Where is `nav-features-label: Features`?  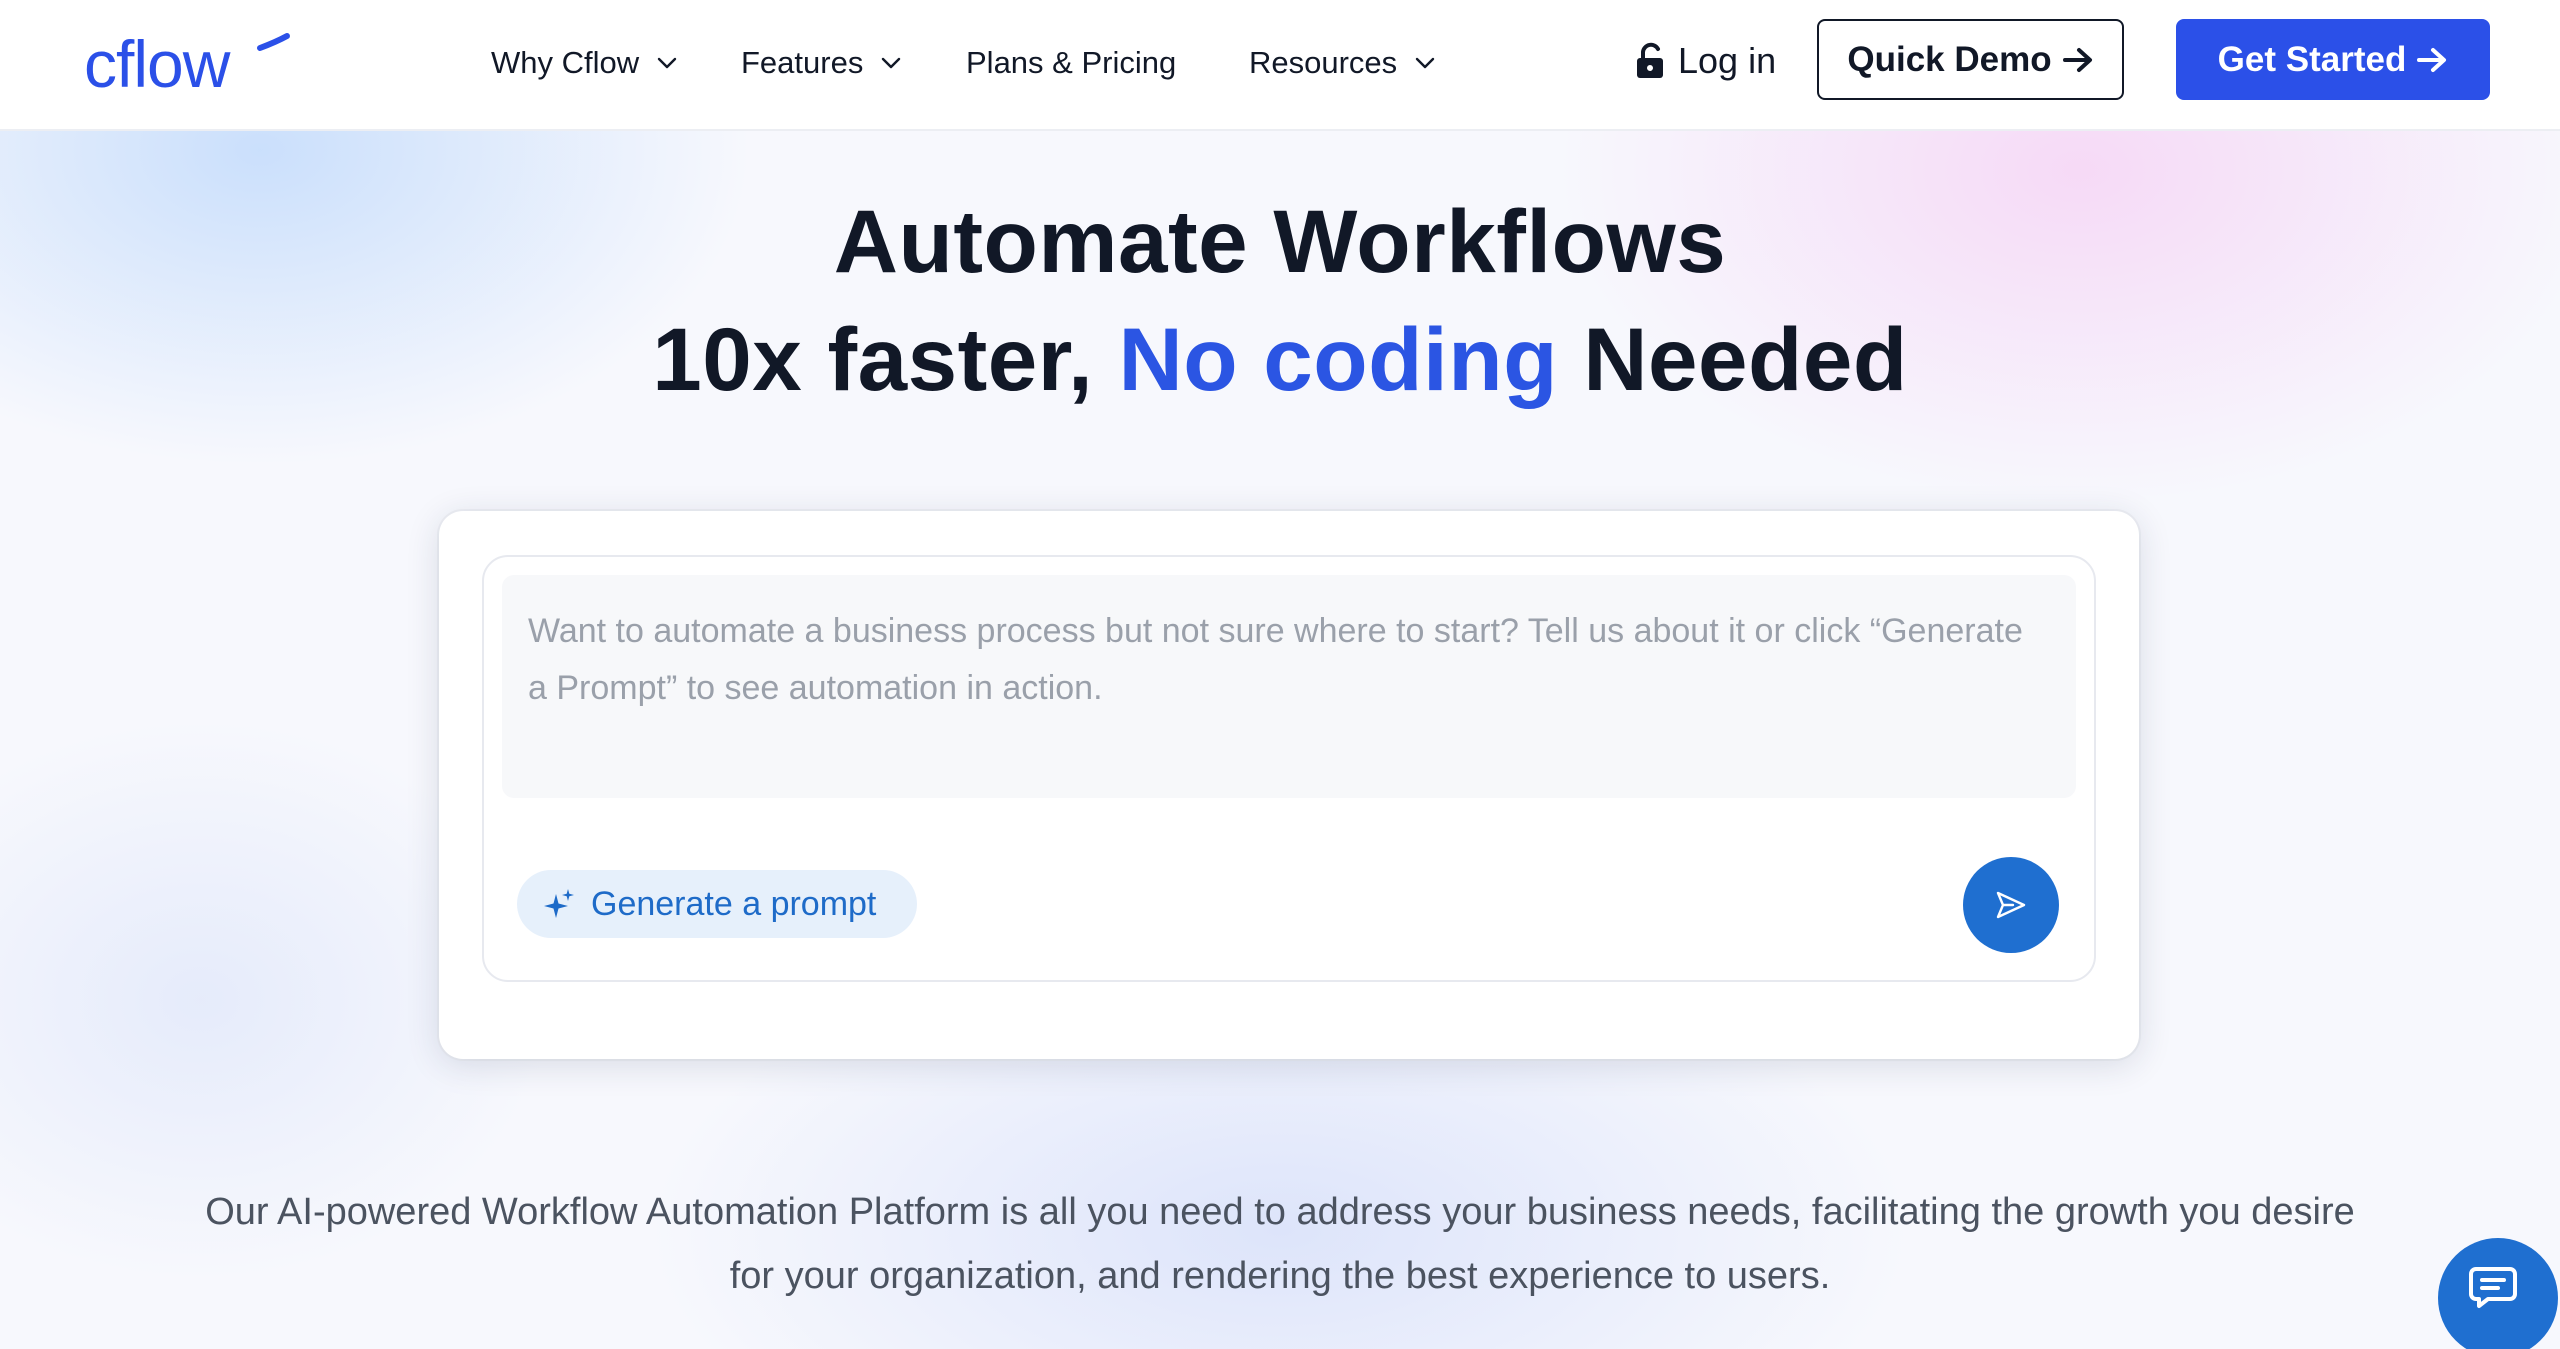
nav-features-label: Features is located at coordinates (802, 62).